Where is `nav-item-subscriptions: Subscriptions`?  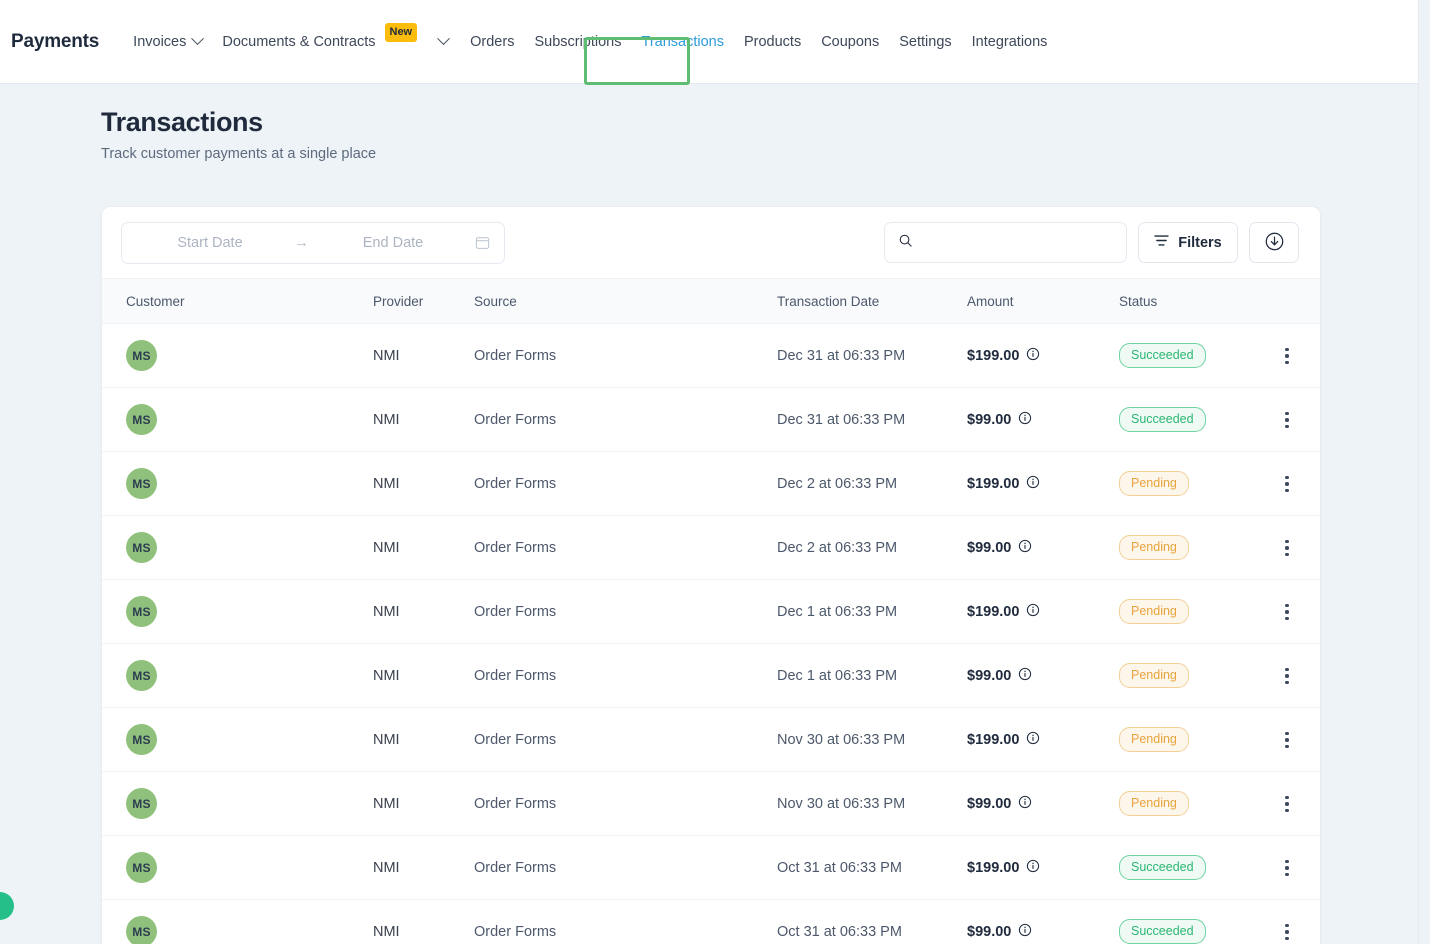 nav-item-subscriptions: Subscriptions is located at coordinates (577, 42).